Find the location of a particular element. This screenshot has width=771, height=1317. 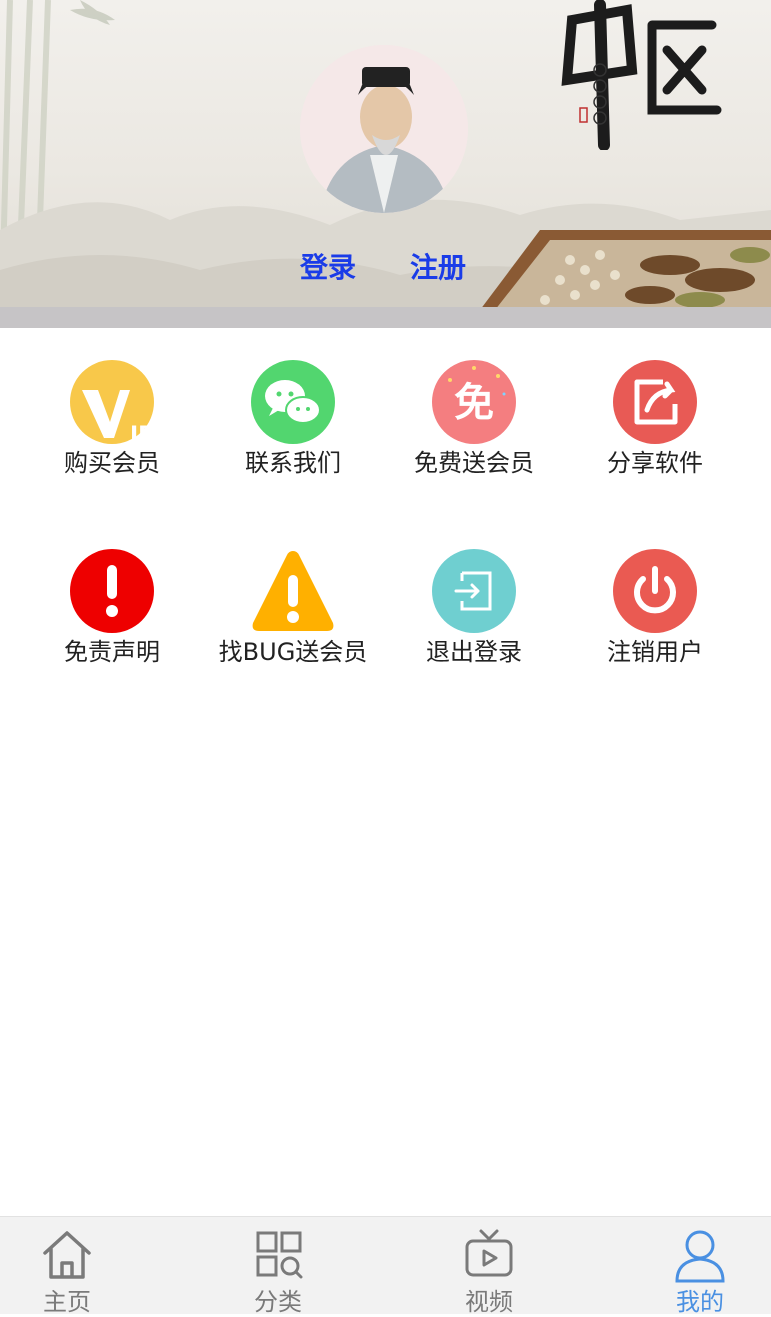

disclaimer-button: 免责声明 is located at coordinates (112, 624).